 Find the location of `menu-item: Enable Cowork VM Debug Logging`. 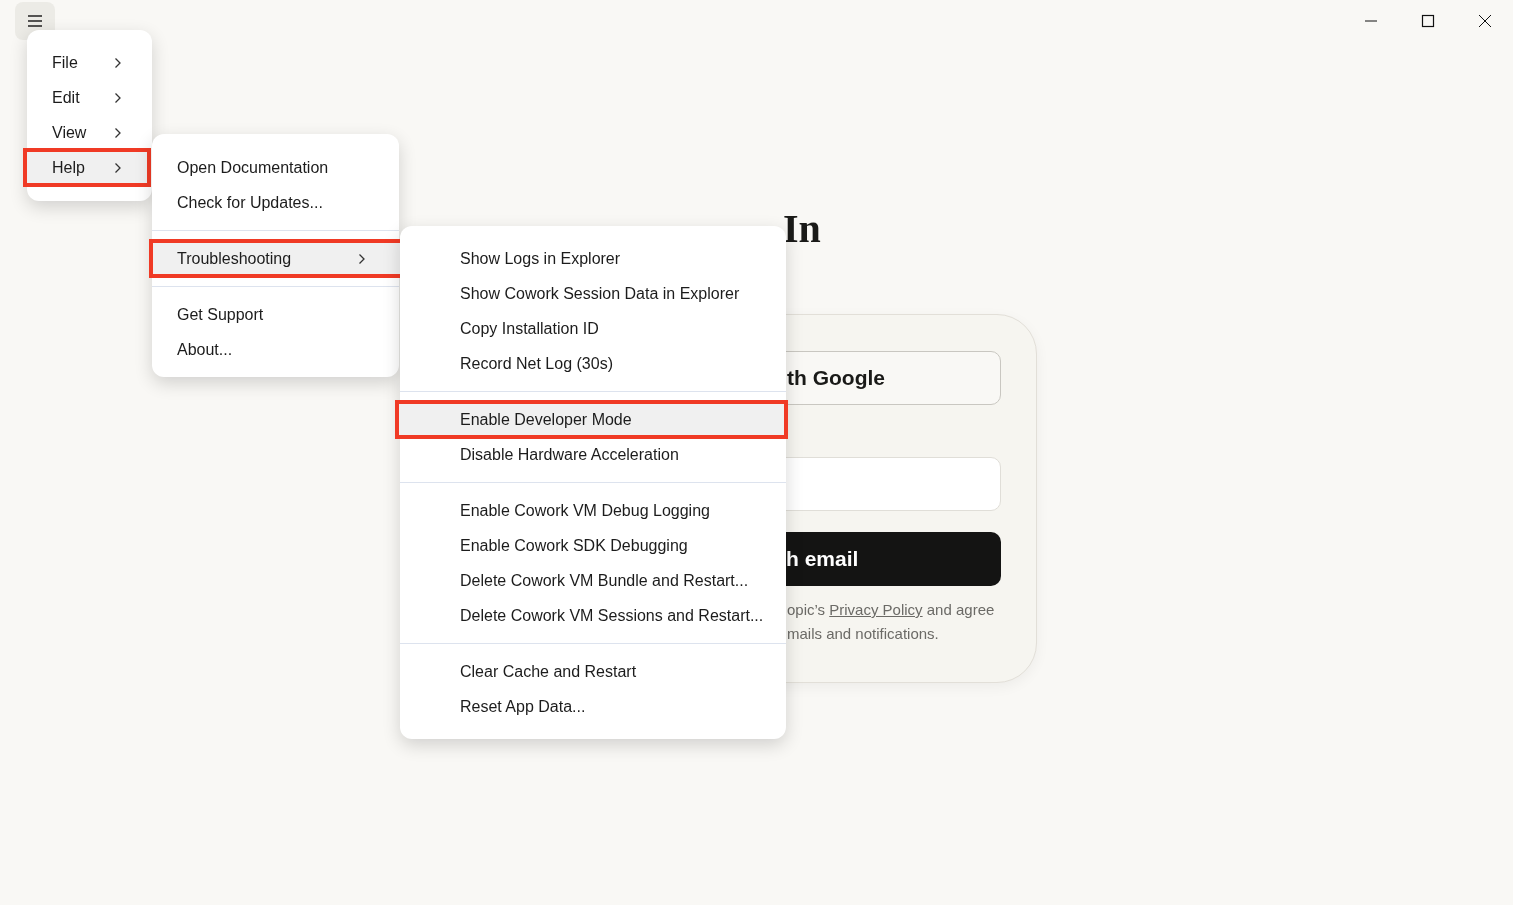

menu-item: Enable Cowork VM Debug Logging is located at coordinates (593, 510).